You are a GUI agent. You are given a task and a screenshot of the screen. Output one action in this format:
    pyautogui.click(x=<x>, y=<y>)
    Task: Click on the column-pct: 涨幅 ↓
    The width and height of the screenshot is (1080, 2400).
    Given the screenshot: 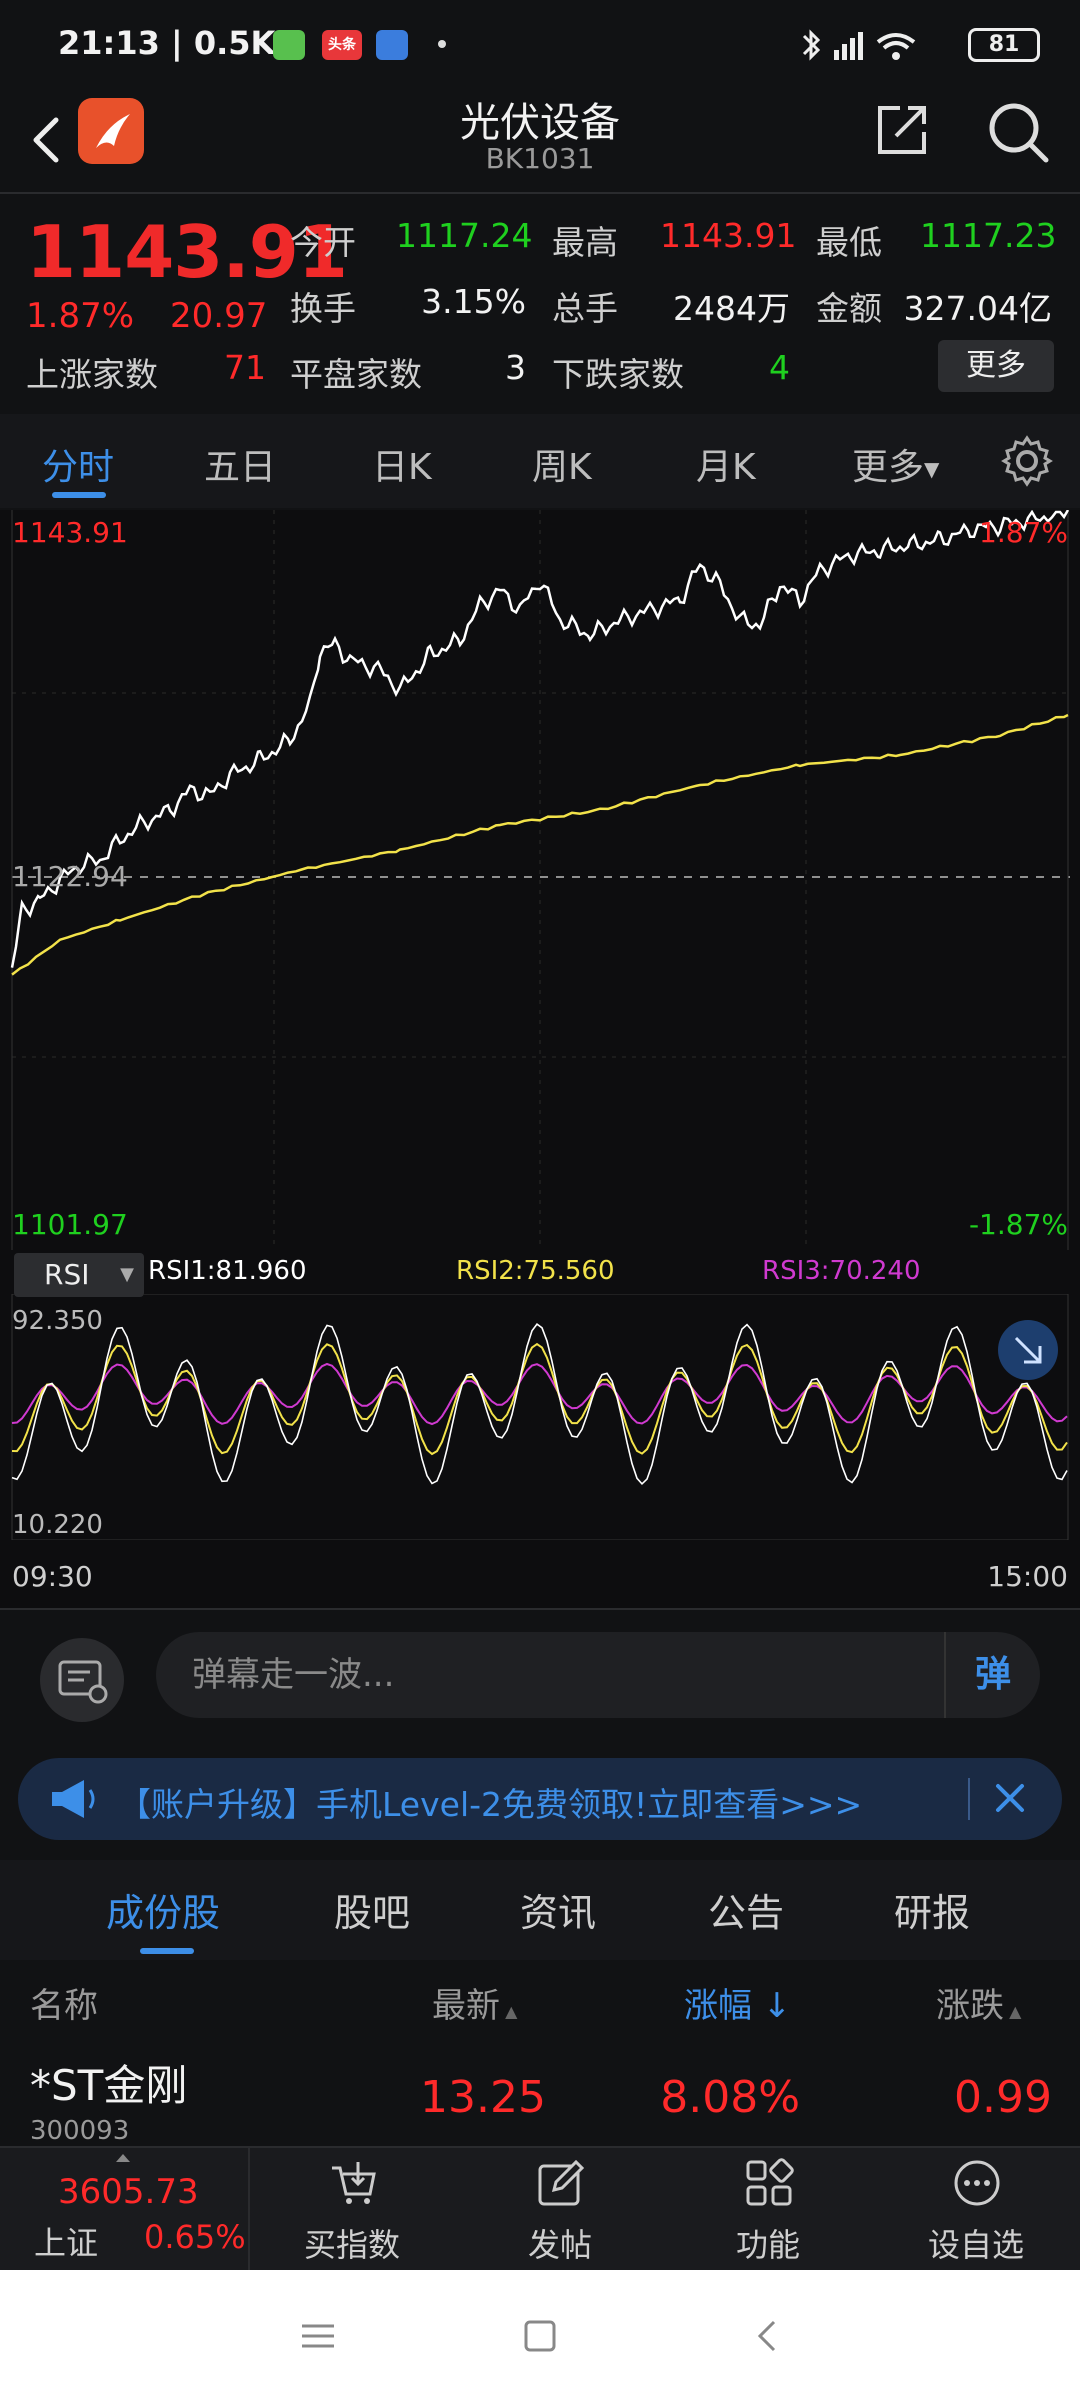 What is the action you would take?
    pyautogui.click(x=737, y=2002)
    